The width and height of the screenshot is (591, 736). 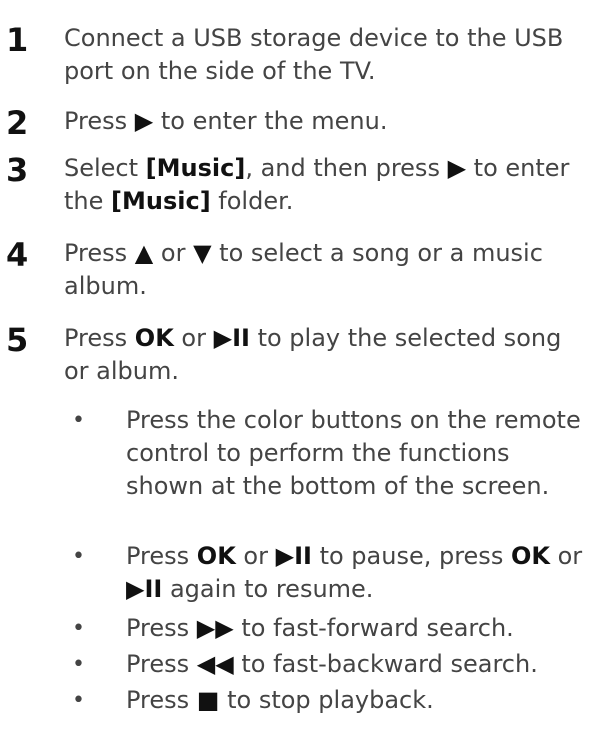 I want to click on rewind-icon: ◀◀, so click(x=215, y=664).